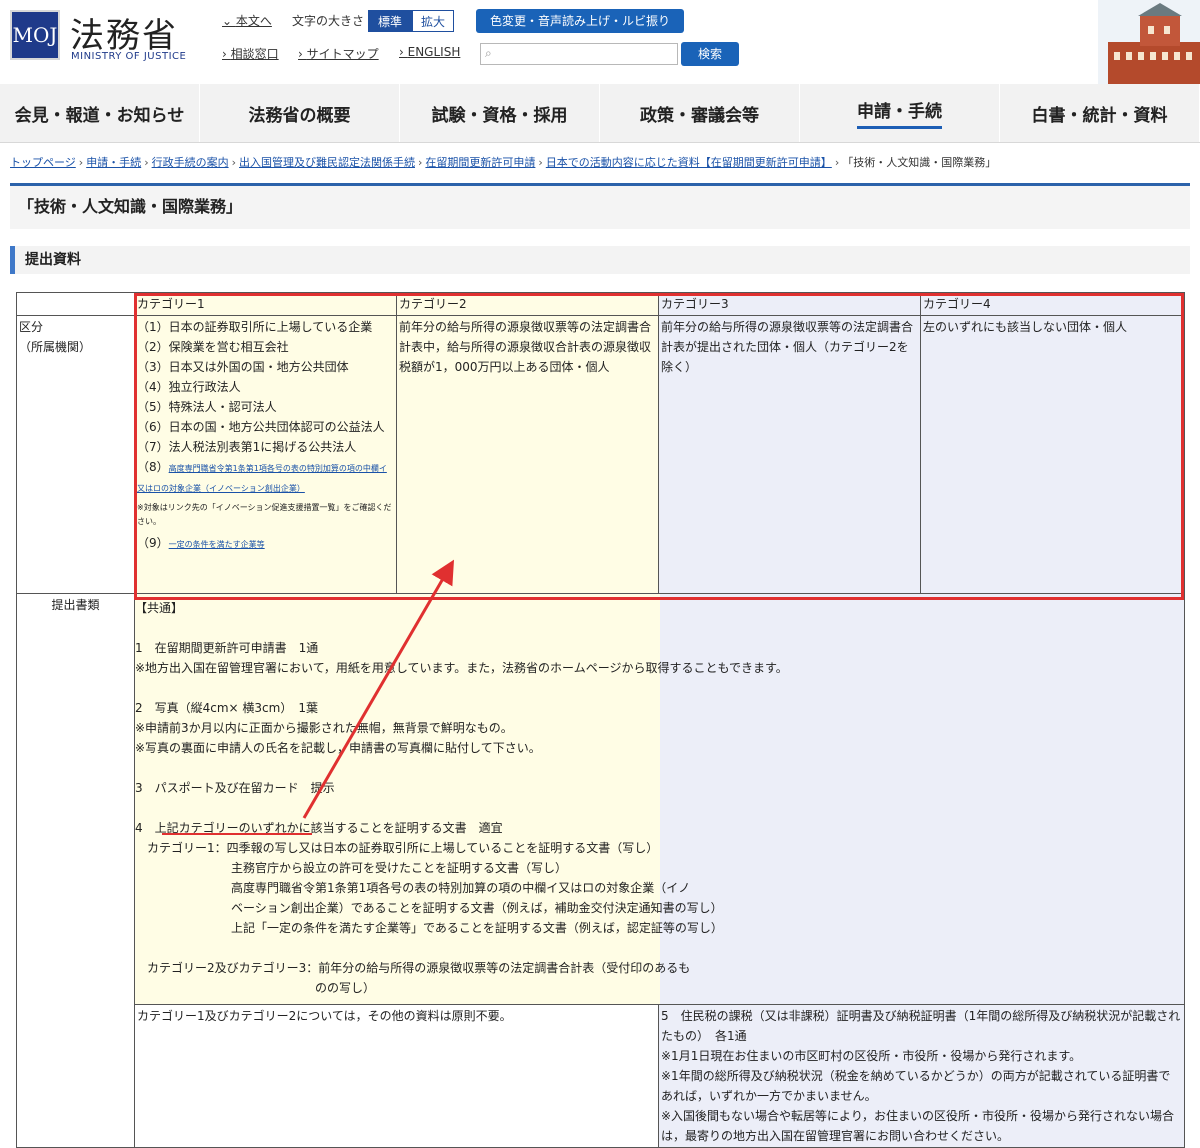 The image size is (1200, 1148). I want to click on ministry-logo: MOJ, so click(35, 35).